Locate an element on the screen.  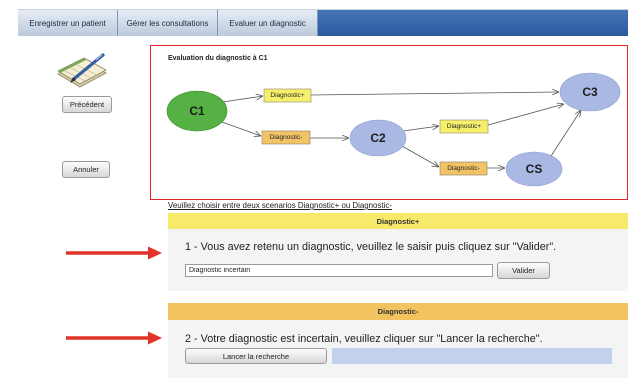
edge-label-c2-minus: Diagnostic- is located at coordinates (463, 168).